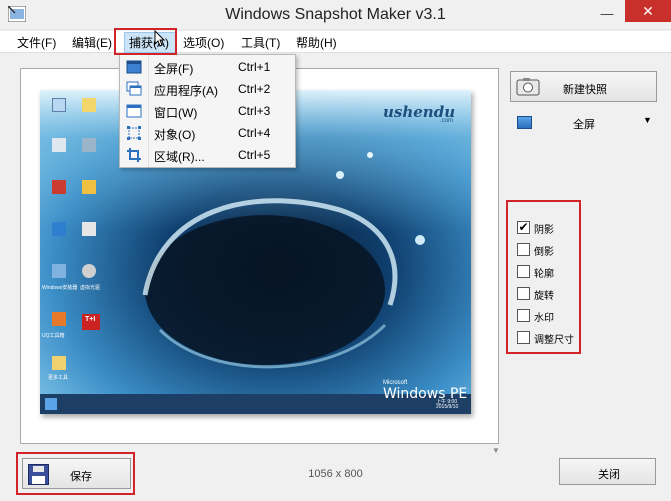 This screenshot has height=501, width=671. I want to click on uq-tool-icon, so click(59, 319).